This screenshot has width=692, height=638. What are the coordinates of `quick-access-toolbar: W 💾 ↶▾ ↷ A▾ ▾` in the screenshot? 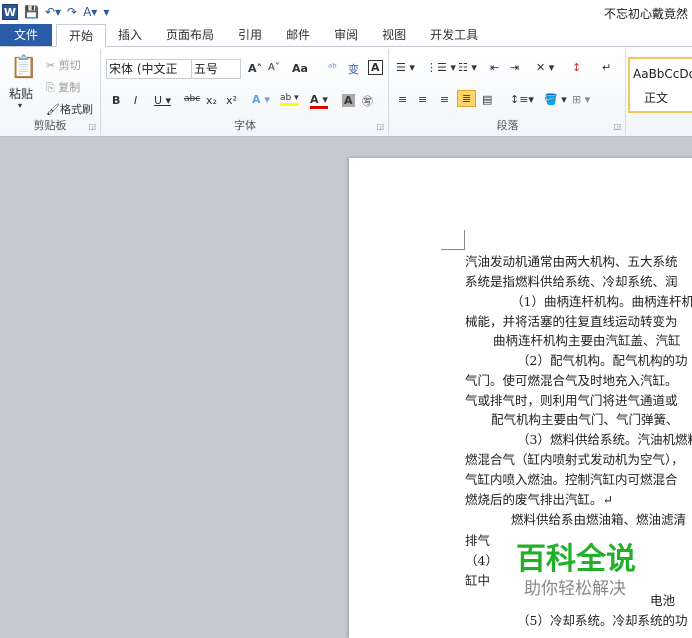 It's located at (54, 12).